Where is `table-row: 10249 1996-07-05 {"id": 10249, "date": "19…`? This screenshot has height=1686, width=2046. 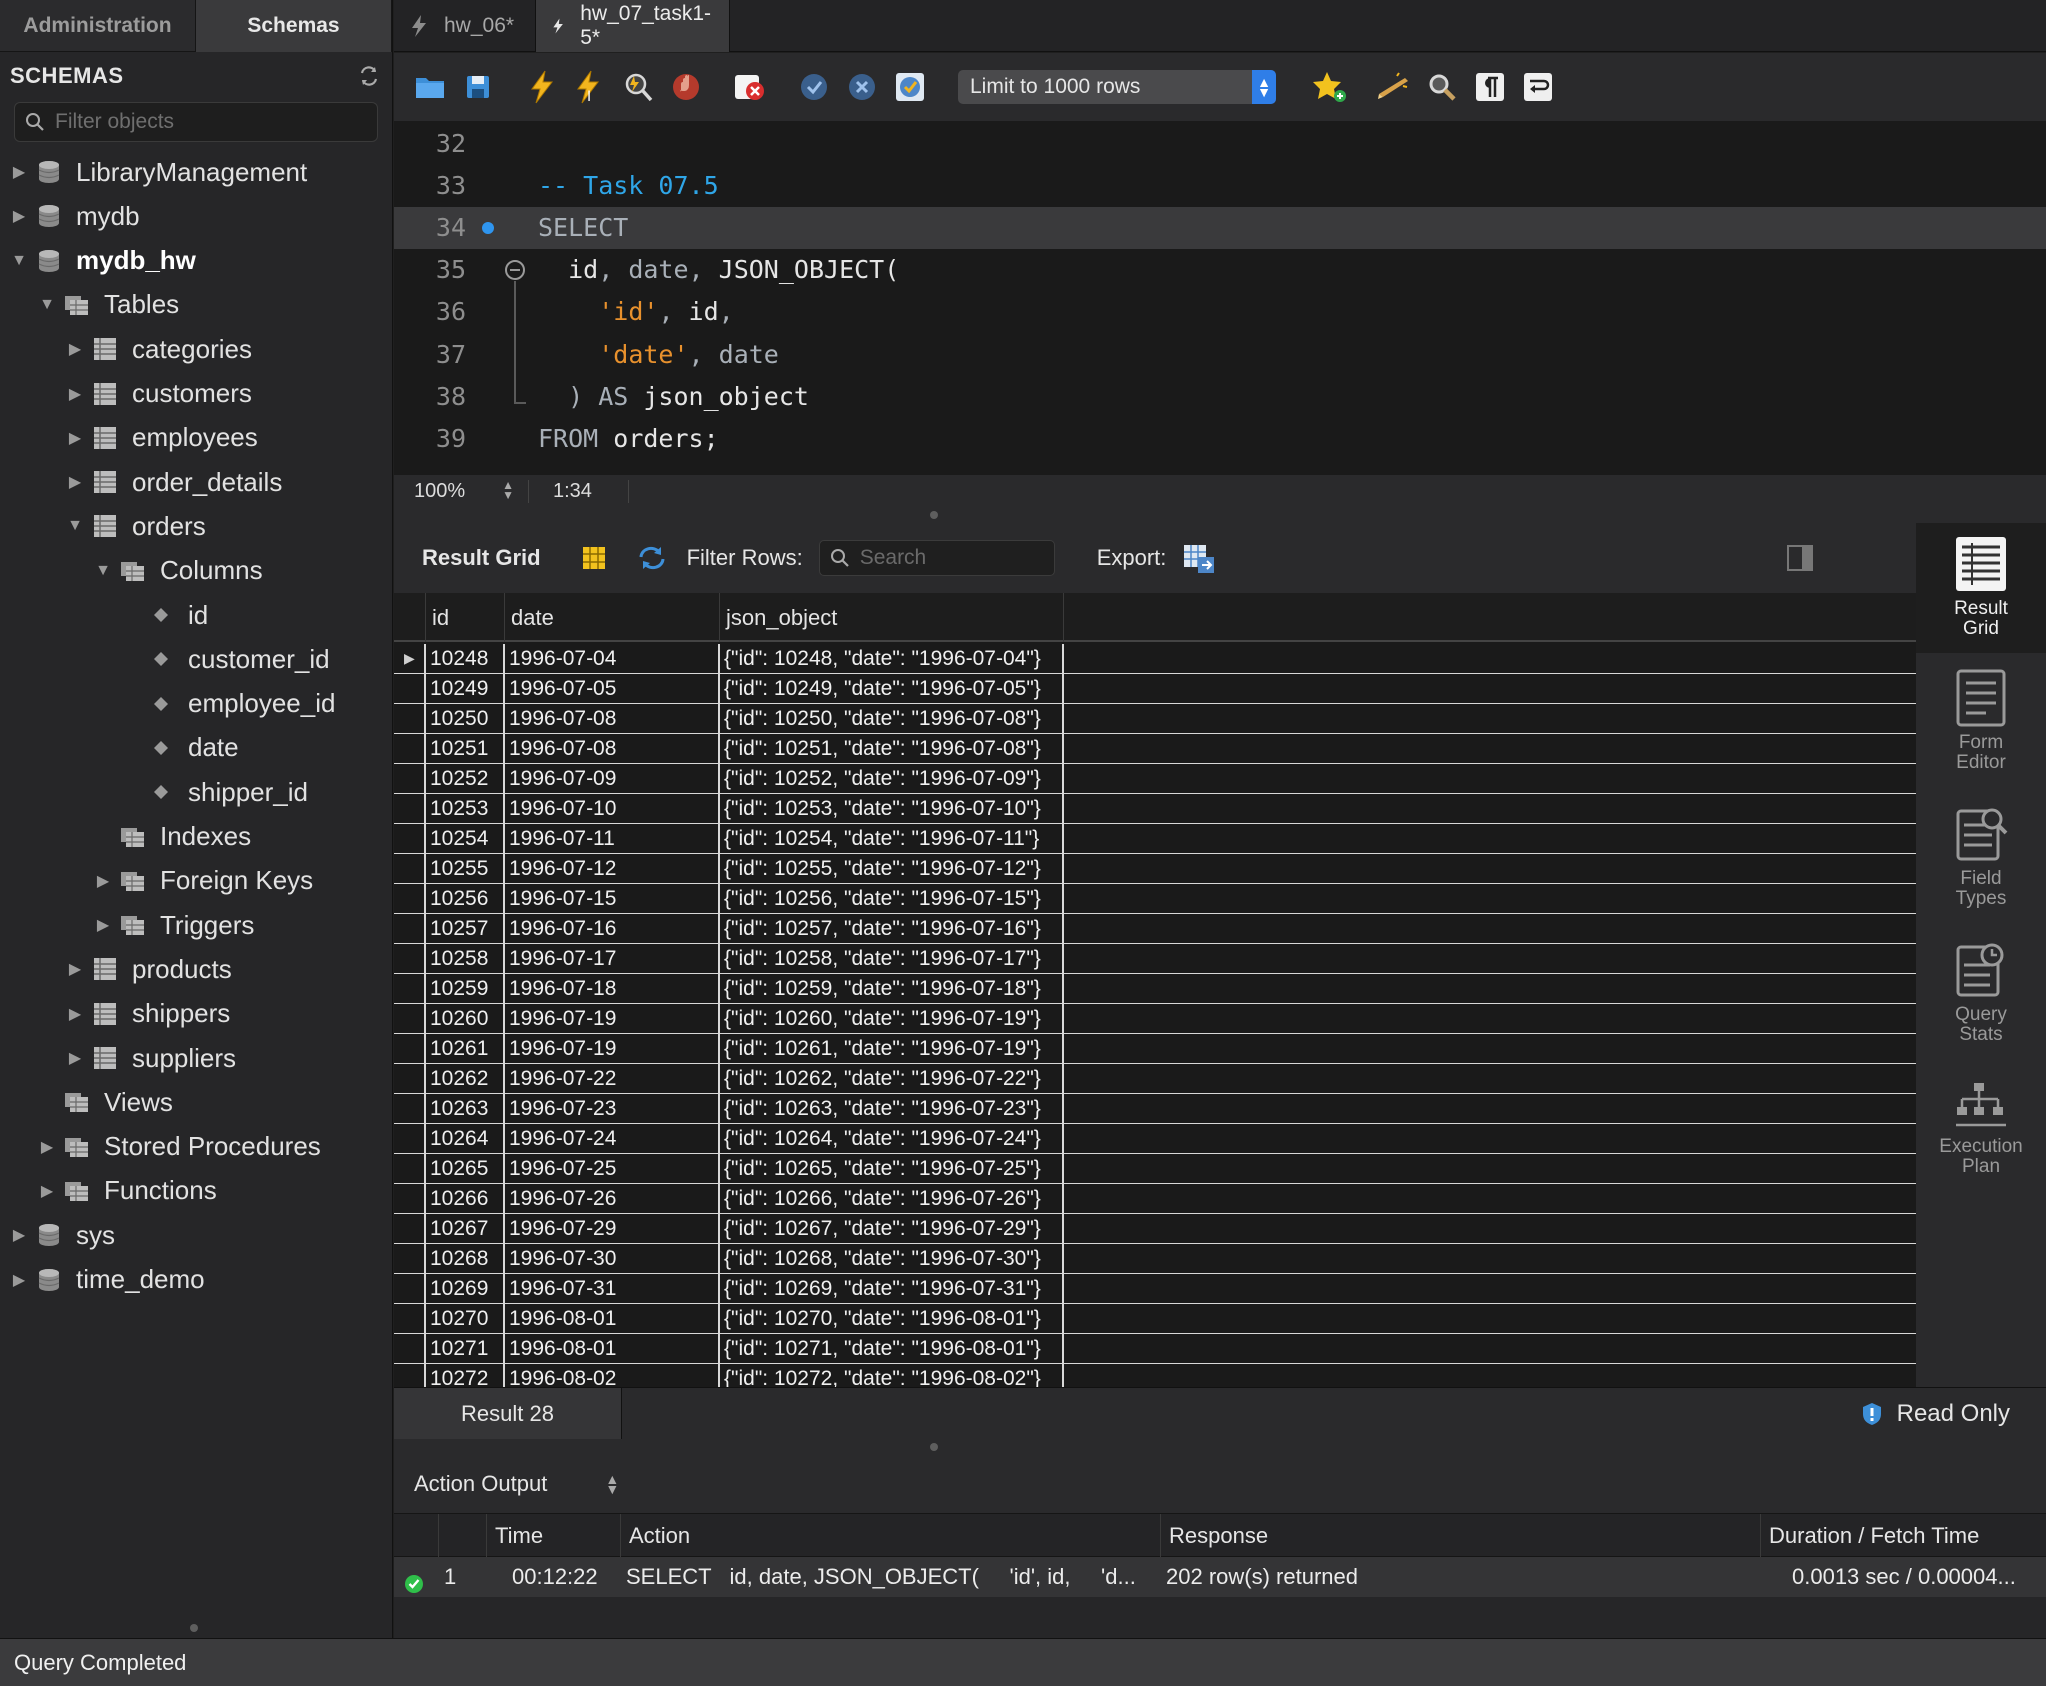
table-row: 10249 1996-07-05 {"id": 10249, "date": "19… is located at coordinates (1155, 689).